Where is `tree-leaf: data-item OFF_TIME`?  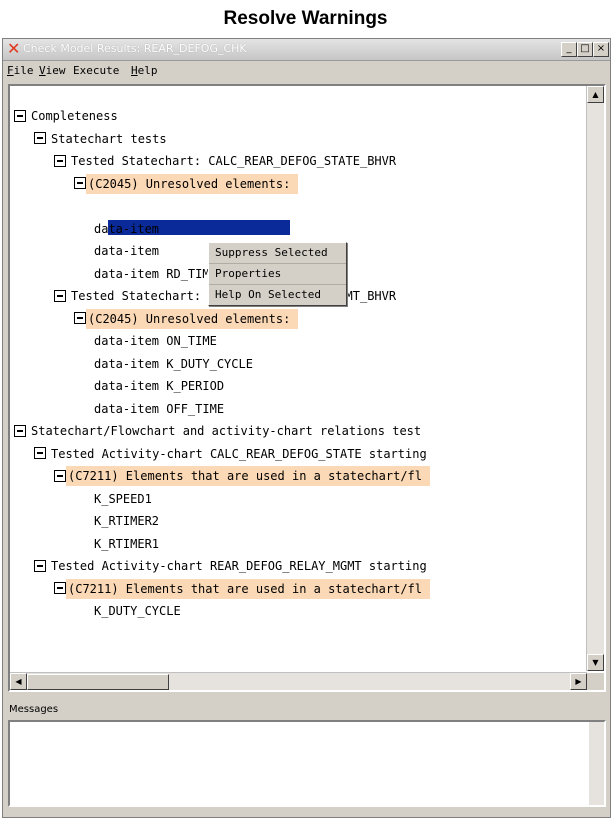 tree-leaf: data-item OFF_TIME is located at coordinates (159, 409).